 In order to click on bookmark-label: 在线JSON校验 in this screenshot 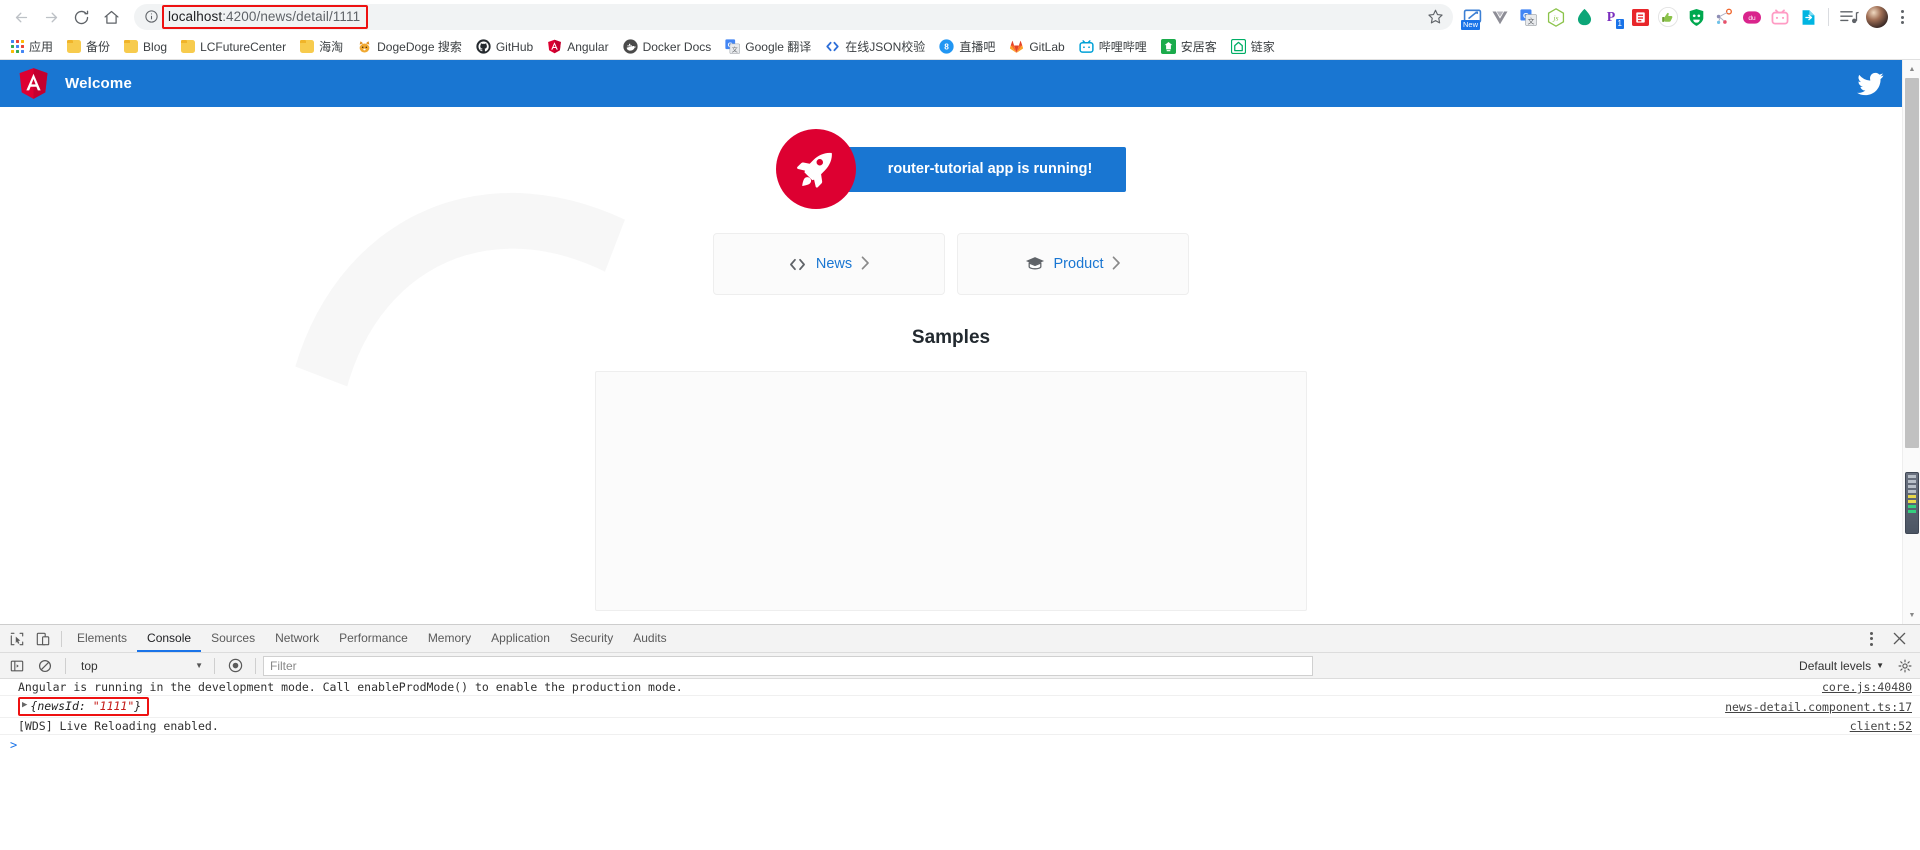, I will do `click(885, 47)`.